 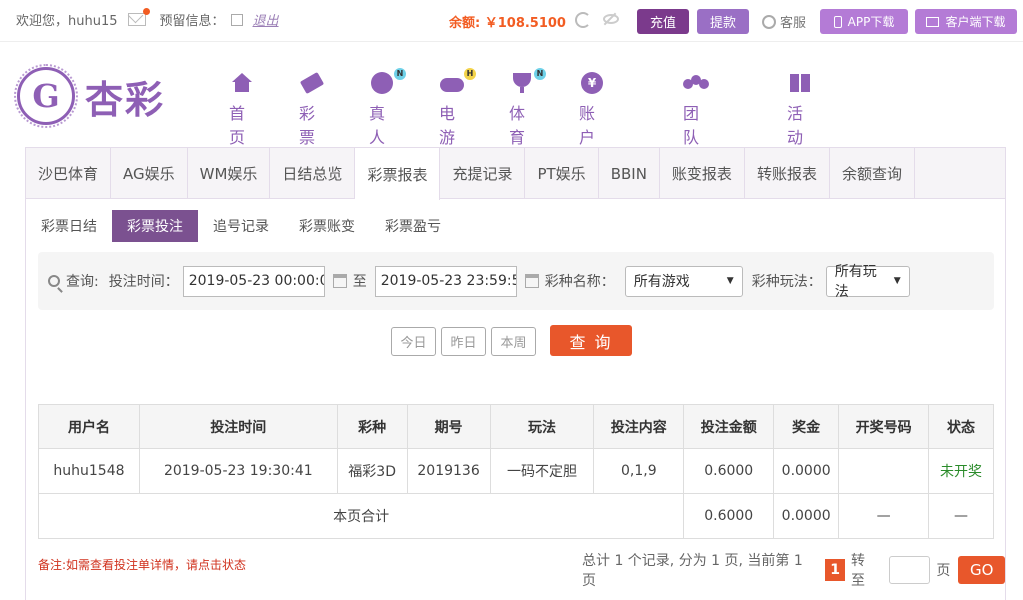 What do you see at coordinates (229, 173) in the screenshot?
I see `tab-wm: WM娱乐` at bounding box center [229, 173].